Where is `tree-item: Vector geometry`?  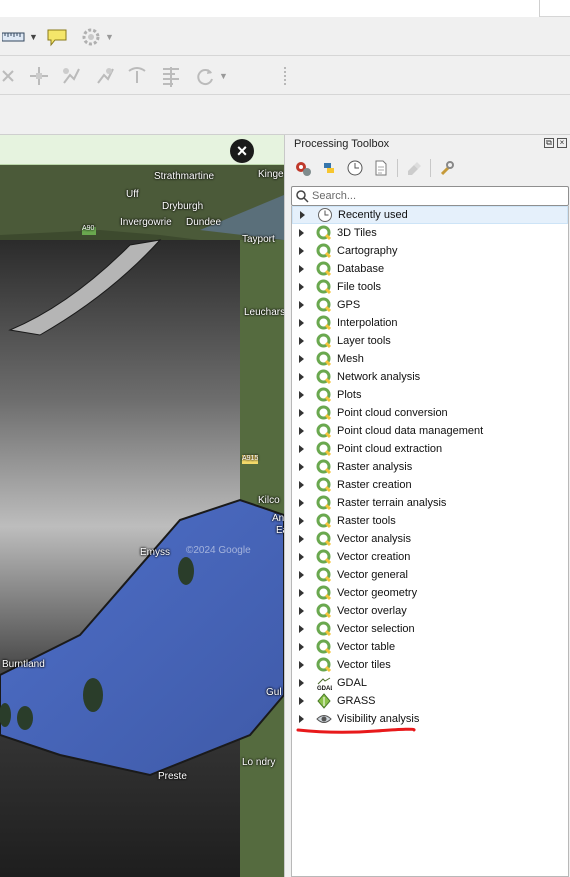 tree-item: Vector geometry is located at coordinates (430, 593).